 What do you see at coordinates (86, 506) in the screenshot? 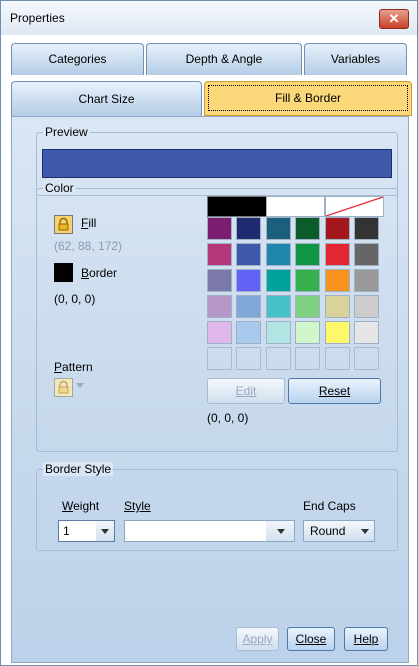
I see `weight-label-rest: eight` at bounding box center [86, 506].